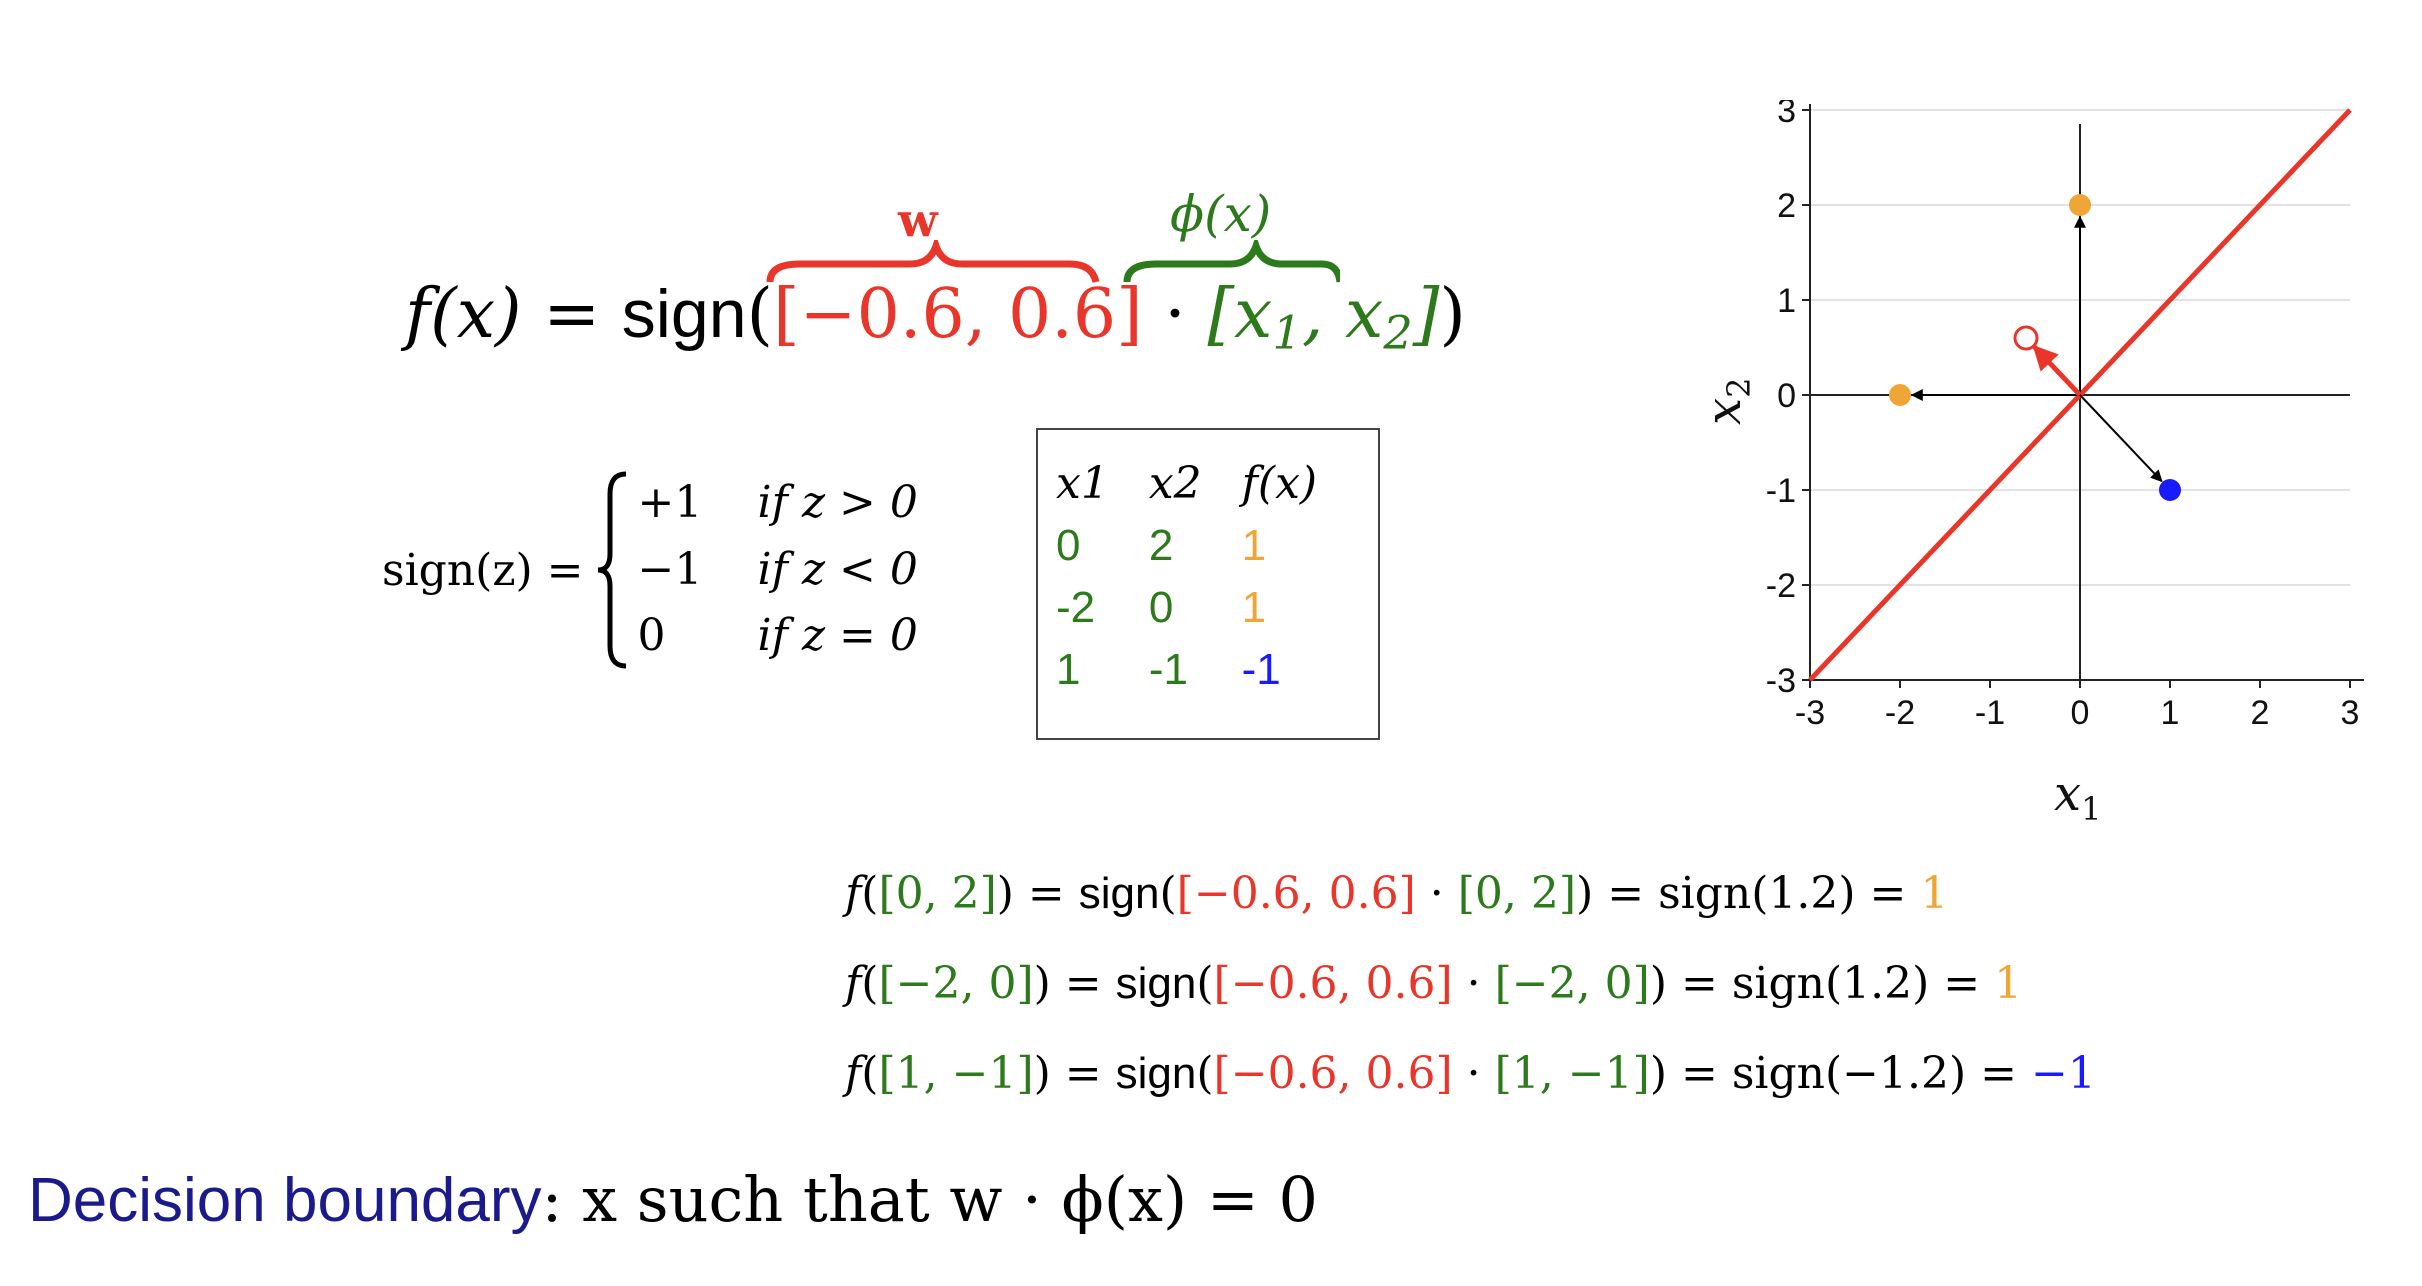 This screenshot has width=2422, height=1286. I want to click on table-header: f(x), so click(1279, 483).